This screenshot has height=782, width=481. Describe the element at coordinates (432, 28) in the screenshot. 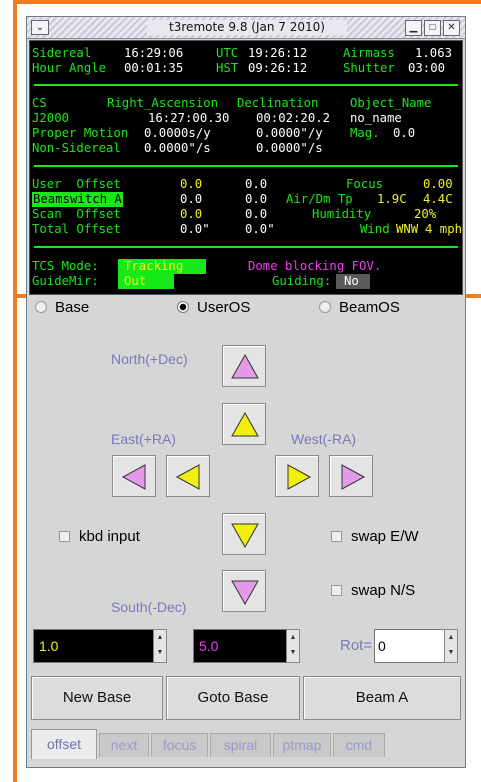

I see `maximize-icon: □` at that location.